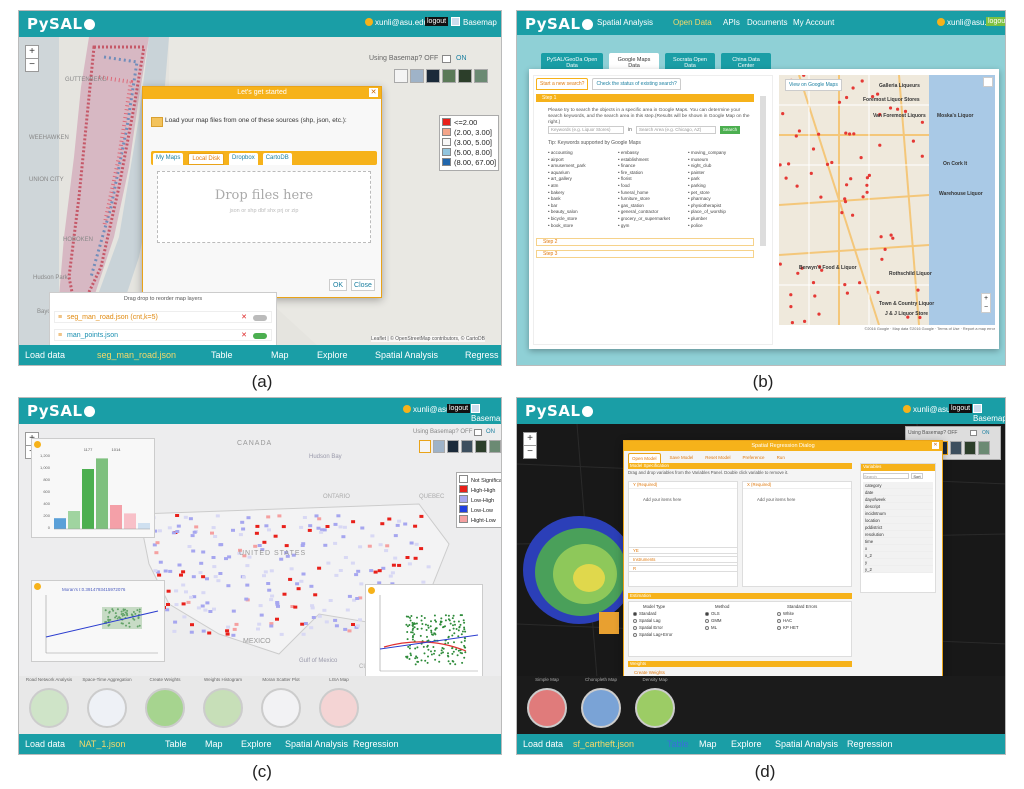  What do you see at coordinates (396, 22) in the screenshot?
I see `user-email: xunli@asu.edu` at bounding box center [396, 22].